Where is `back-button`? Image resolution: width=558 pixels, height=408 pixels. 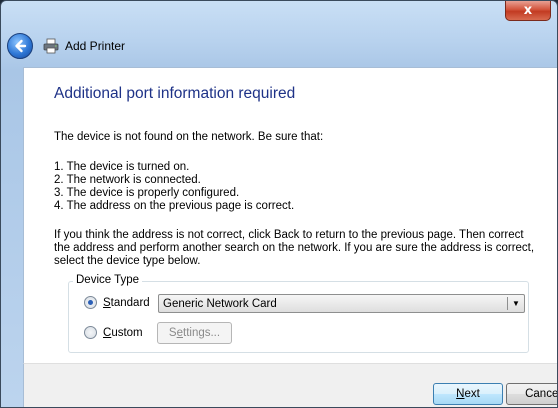 back-button is located at coordinates (20, 46).